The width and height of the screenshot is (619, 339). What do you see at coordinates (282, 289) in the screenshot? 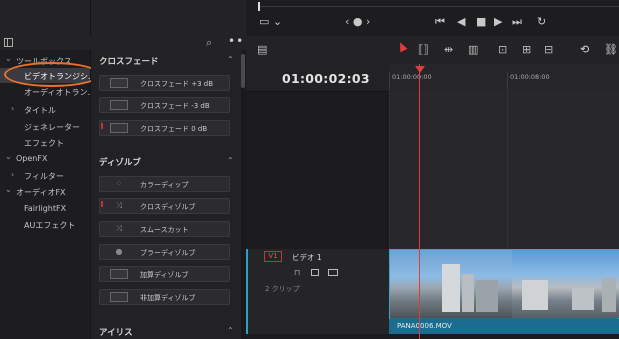
I see `clip-count: 2 クリップ` at bounding box center [282, 289].